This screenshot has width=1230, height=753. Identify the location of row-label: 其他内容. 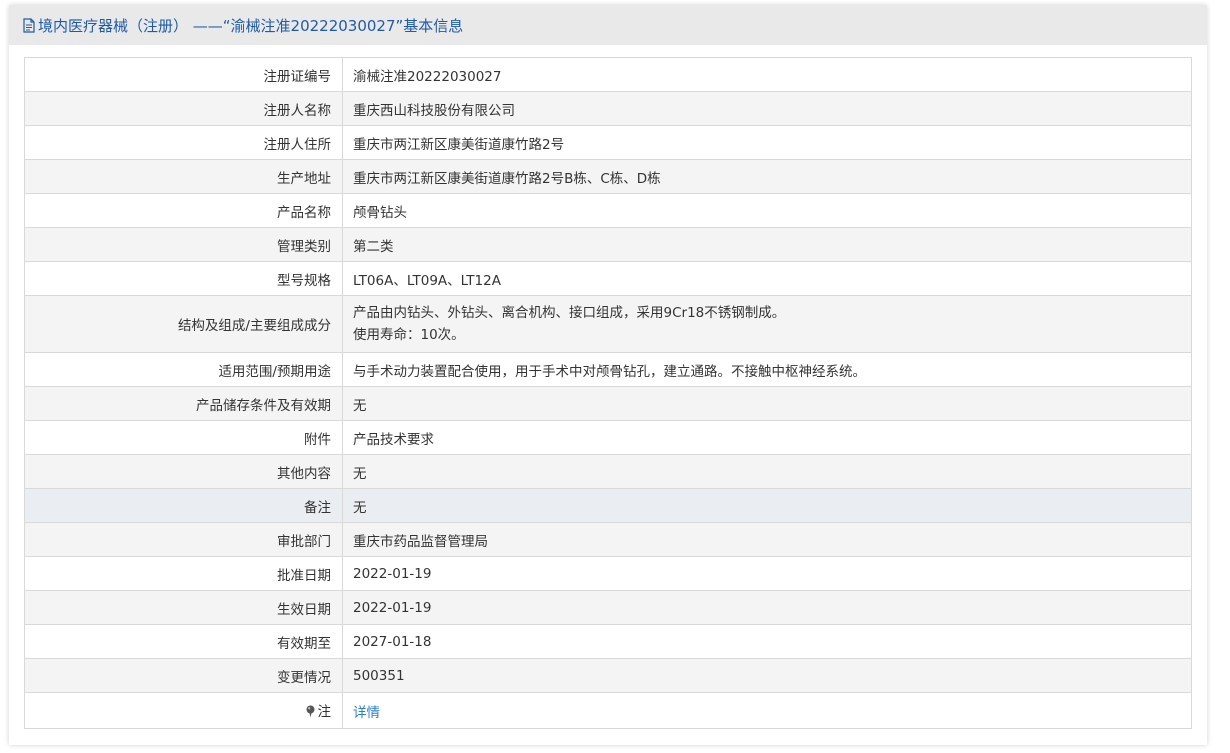
(183, 471).